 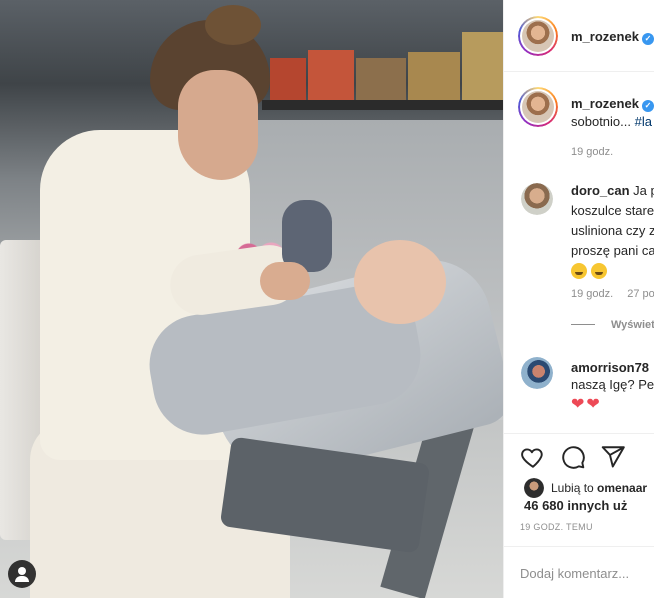 I want to click on laugh-emoji-icon, so click(x=599, y=271).